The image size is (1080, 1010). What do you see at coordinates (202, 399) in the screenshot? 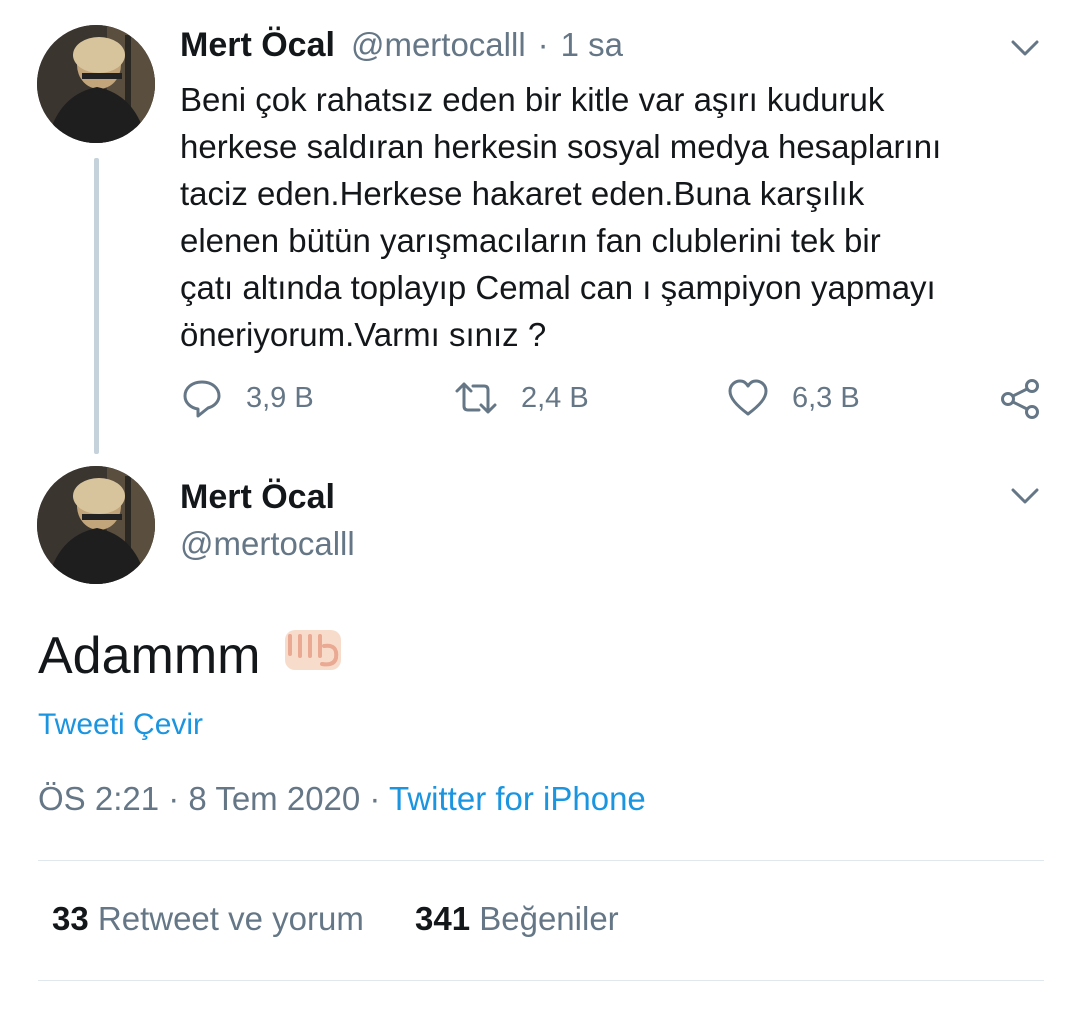
I see `reply-icon` at bounding box center [202, 399].